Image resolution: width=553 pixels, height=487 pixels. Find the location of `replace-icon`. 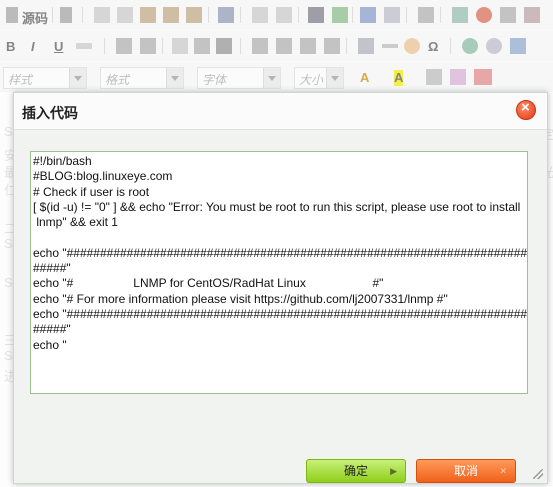

replace-icon is located at coordinates (340, 15).